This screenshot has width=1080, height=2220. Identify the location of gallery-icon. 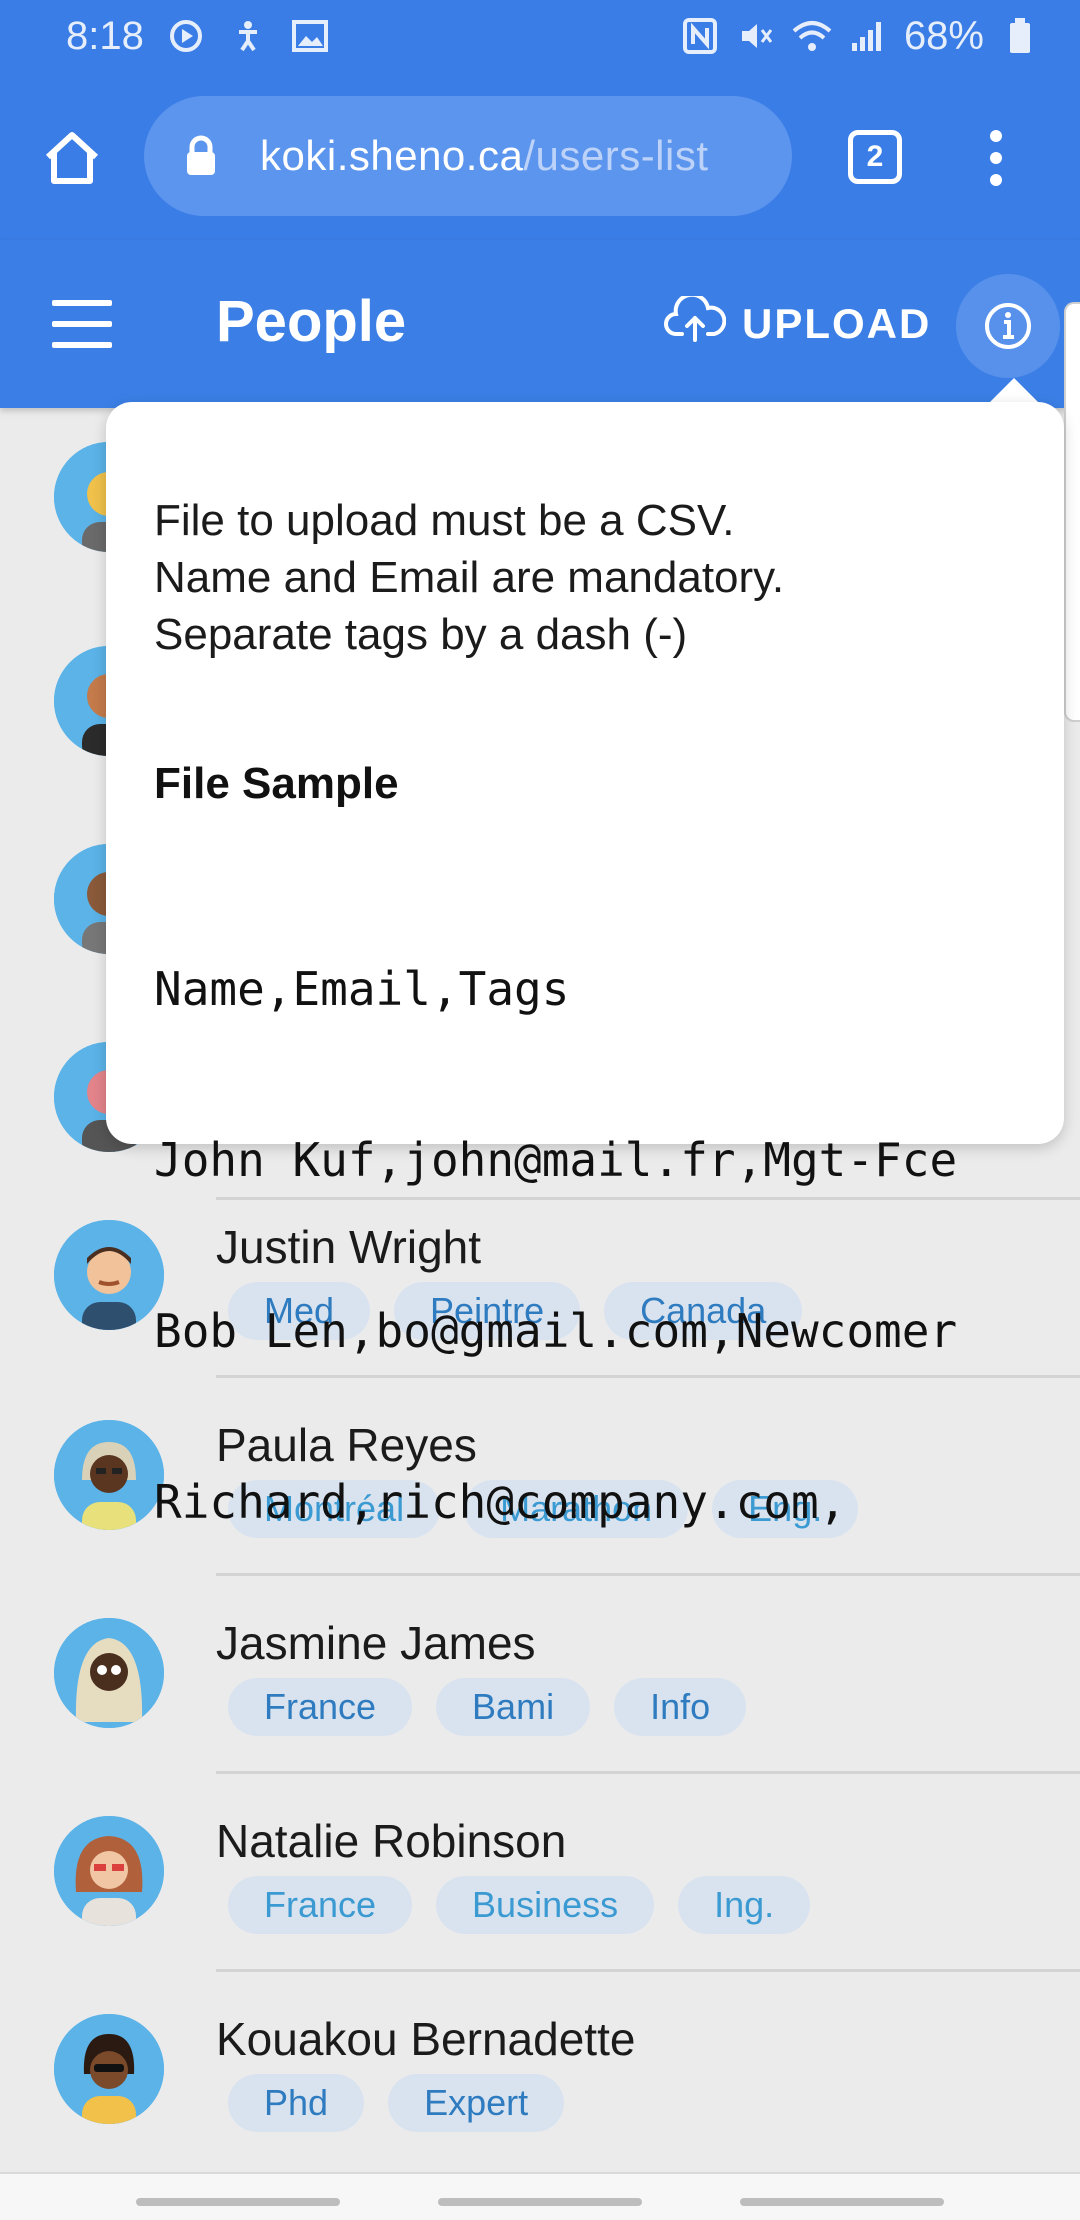
(310, 36).